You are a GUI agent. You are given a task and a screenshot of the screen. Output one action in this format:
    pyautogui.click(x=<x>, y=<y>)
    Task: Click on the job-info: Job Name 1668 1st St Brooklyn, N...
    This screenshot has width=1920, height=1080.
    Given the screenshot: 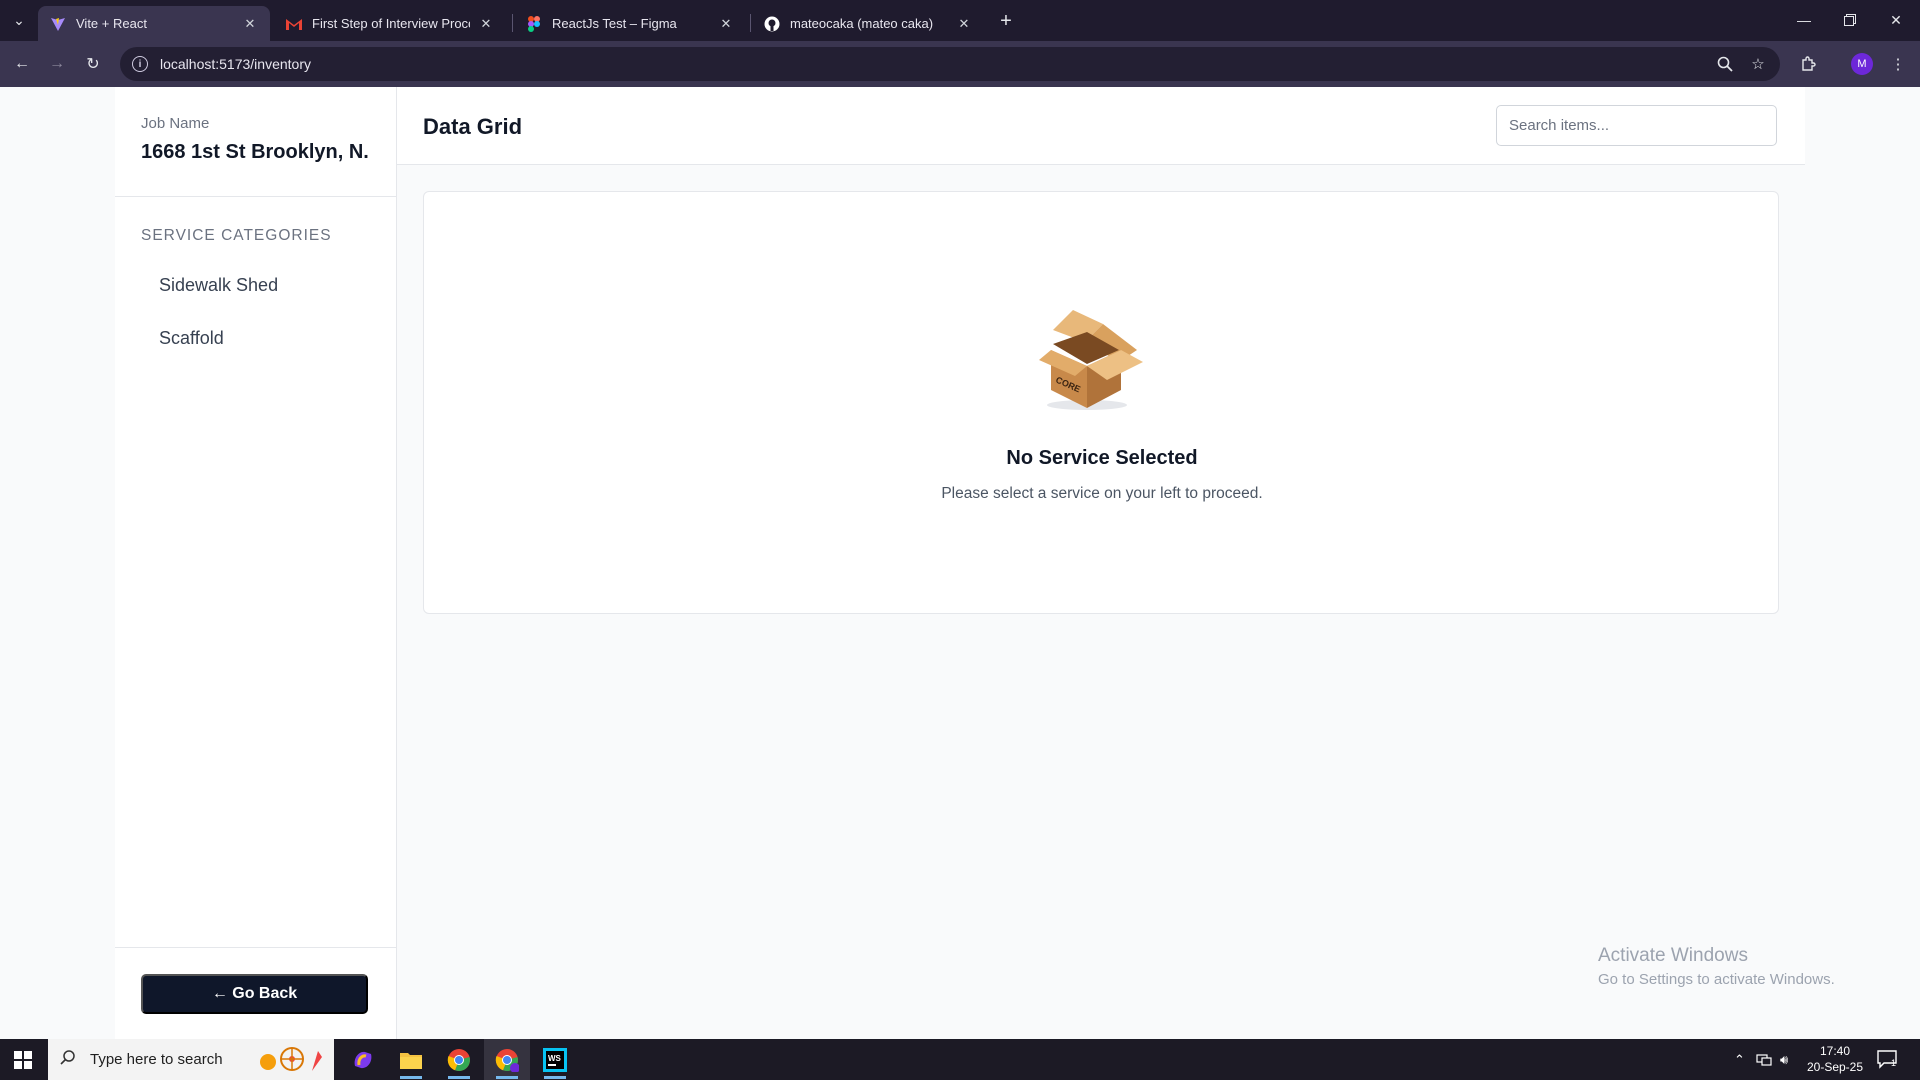 What is the action you would take?
    pyautogui.click(x=255, y=142)
    